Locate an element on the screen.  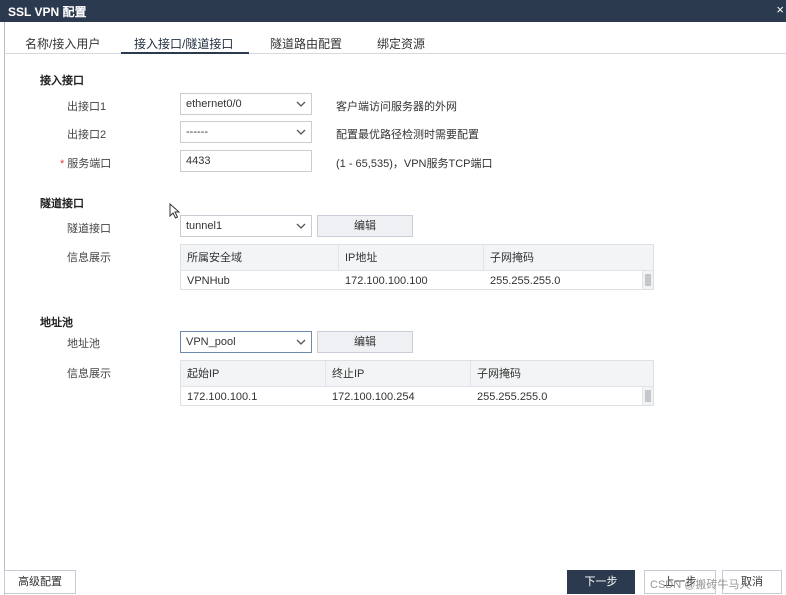
table-header: 所属安全域 IP地址 子网掩码 is located at coordinates (417, 258).